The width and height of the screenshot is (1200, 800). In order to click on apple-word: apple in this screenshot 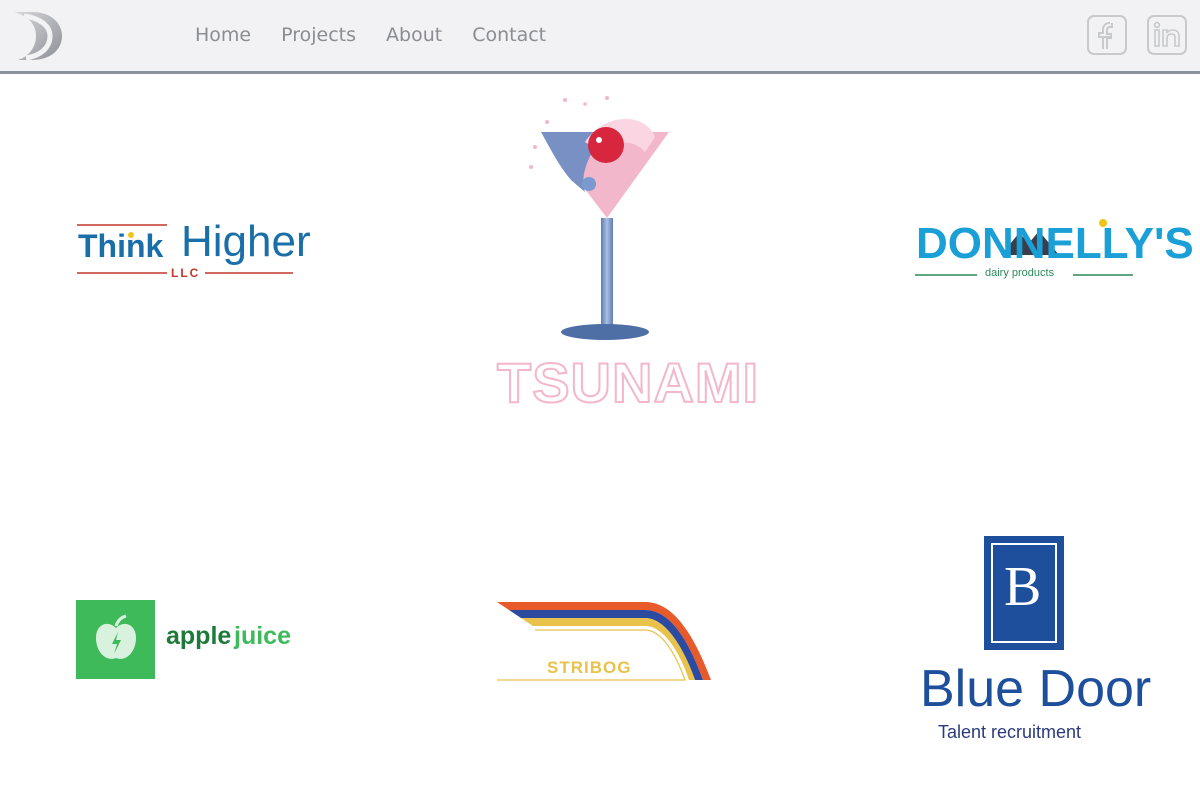, I will do `click(199, 636)`.